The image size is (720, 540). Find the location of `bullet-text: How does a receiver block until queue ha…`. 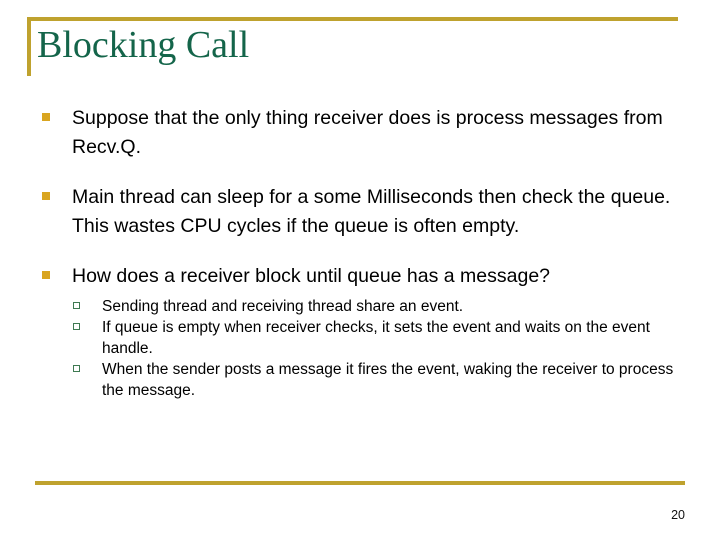

bullet-text: How does a receiver block until queue ha… is located at coordinates (311, 276).